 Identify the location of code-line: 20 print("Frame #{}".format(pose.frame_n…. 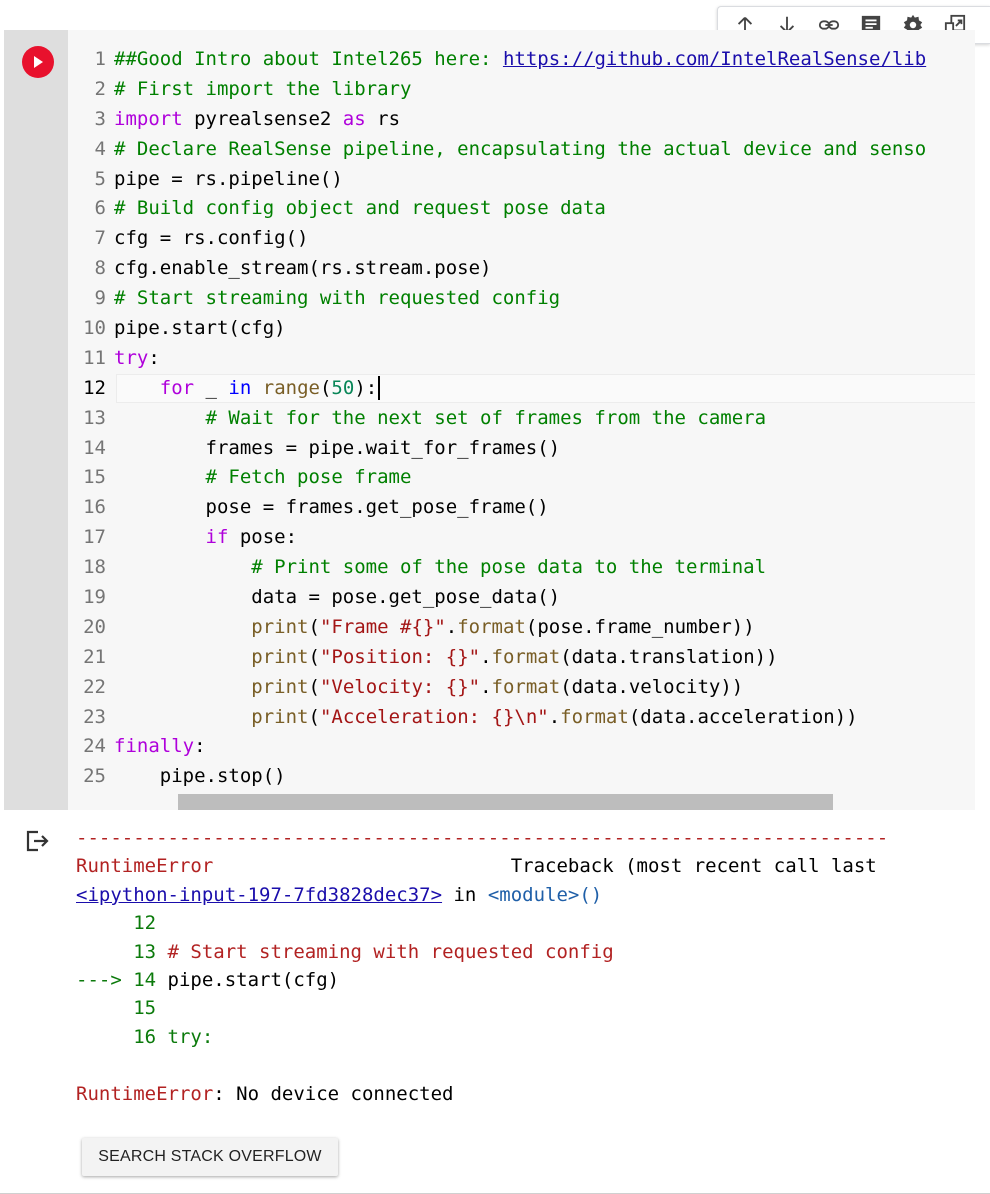
(497, 628).